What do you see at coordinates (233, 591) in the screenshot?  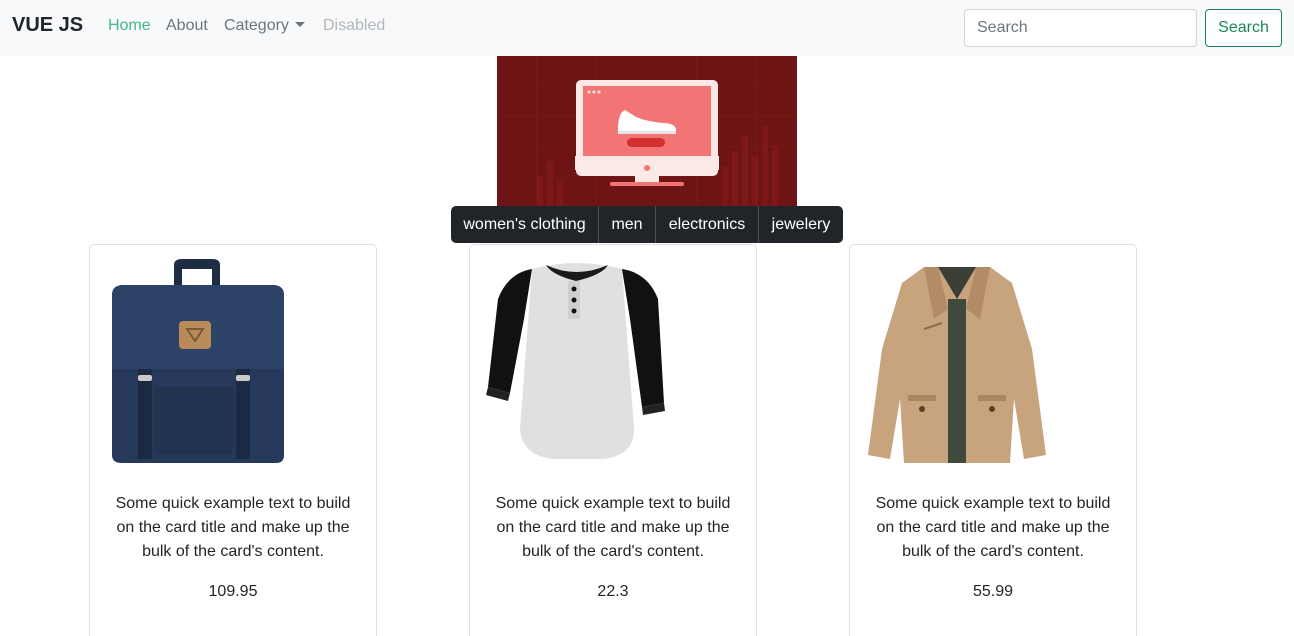 I see `card-price: 109.95` at bounding box center [233, 591].